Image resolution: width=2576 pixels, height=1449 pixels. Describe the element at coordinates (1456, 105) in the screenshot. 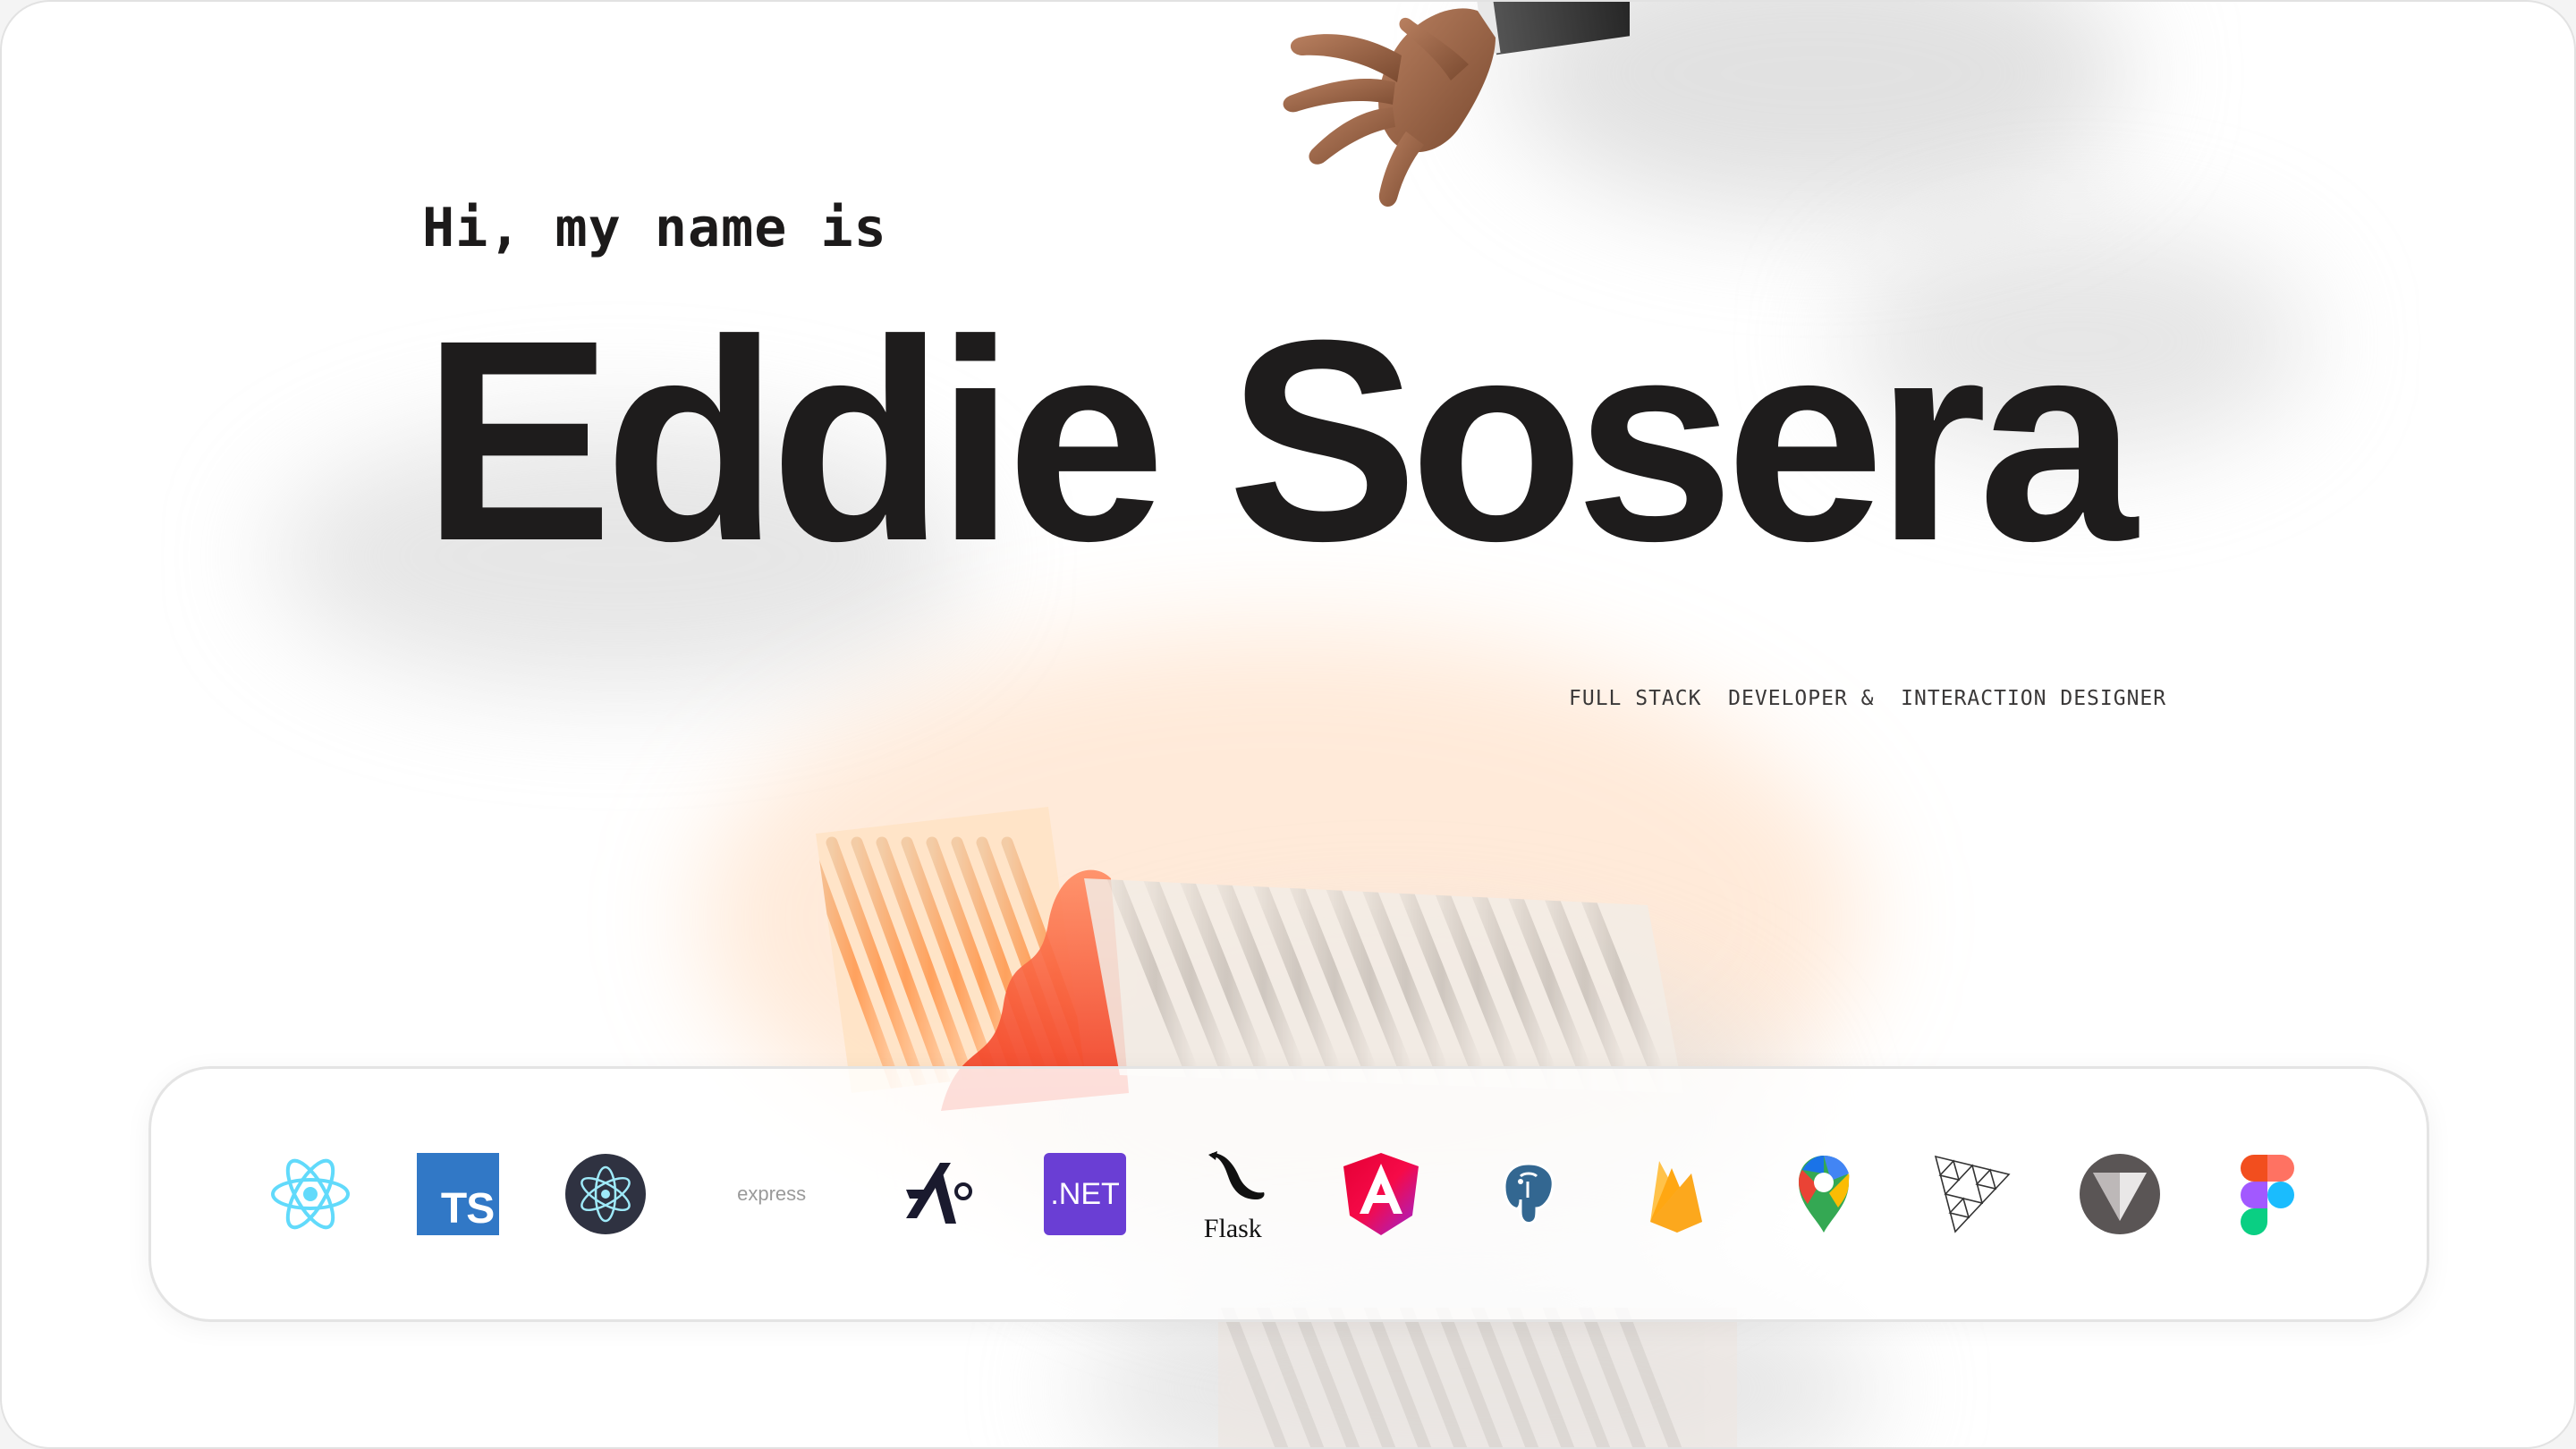

I see `waving-hand-illustration` at that location.